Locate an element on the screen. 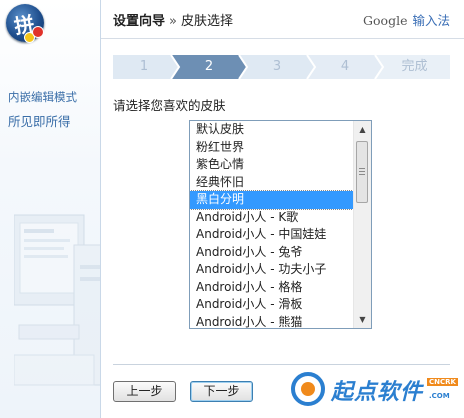  skin-list-item: Android小人 - 功夫小子 is located at coordinates (271, 270).